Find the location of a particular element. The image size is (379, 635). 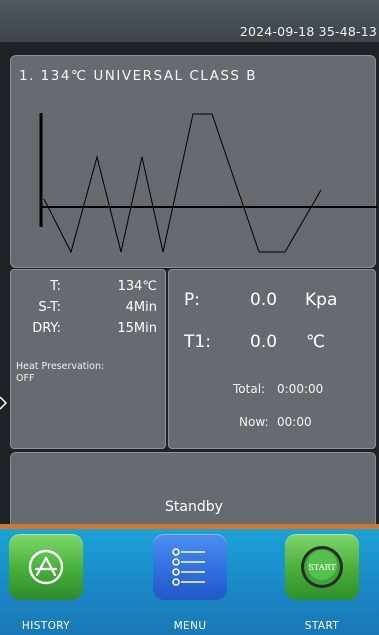

start-label: START is located at coordinates (322, 626).